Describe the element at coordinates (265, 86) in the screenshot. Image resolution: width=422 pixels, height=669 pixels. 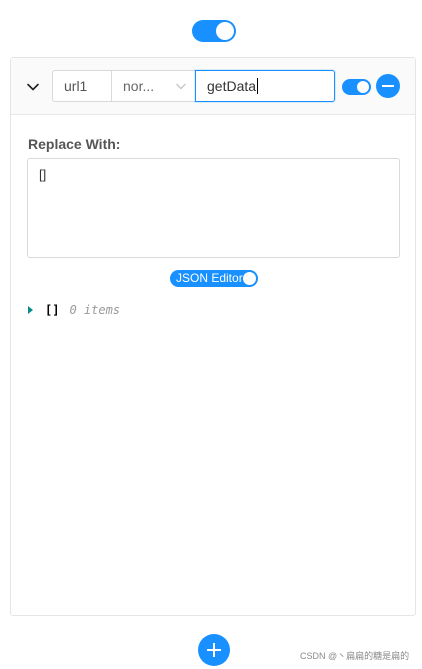
I see `name-field: getData` at that location.